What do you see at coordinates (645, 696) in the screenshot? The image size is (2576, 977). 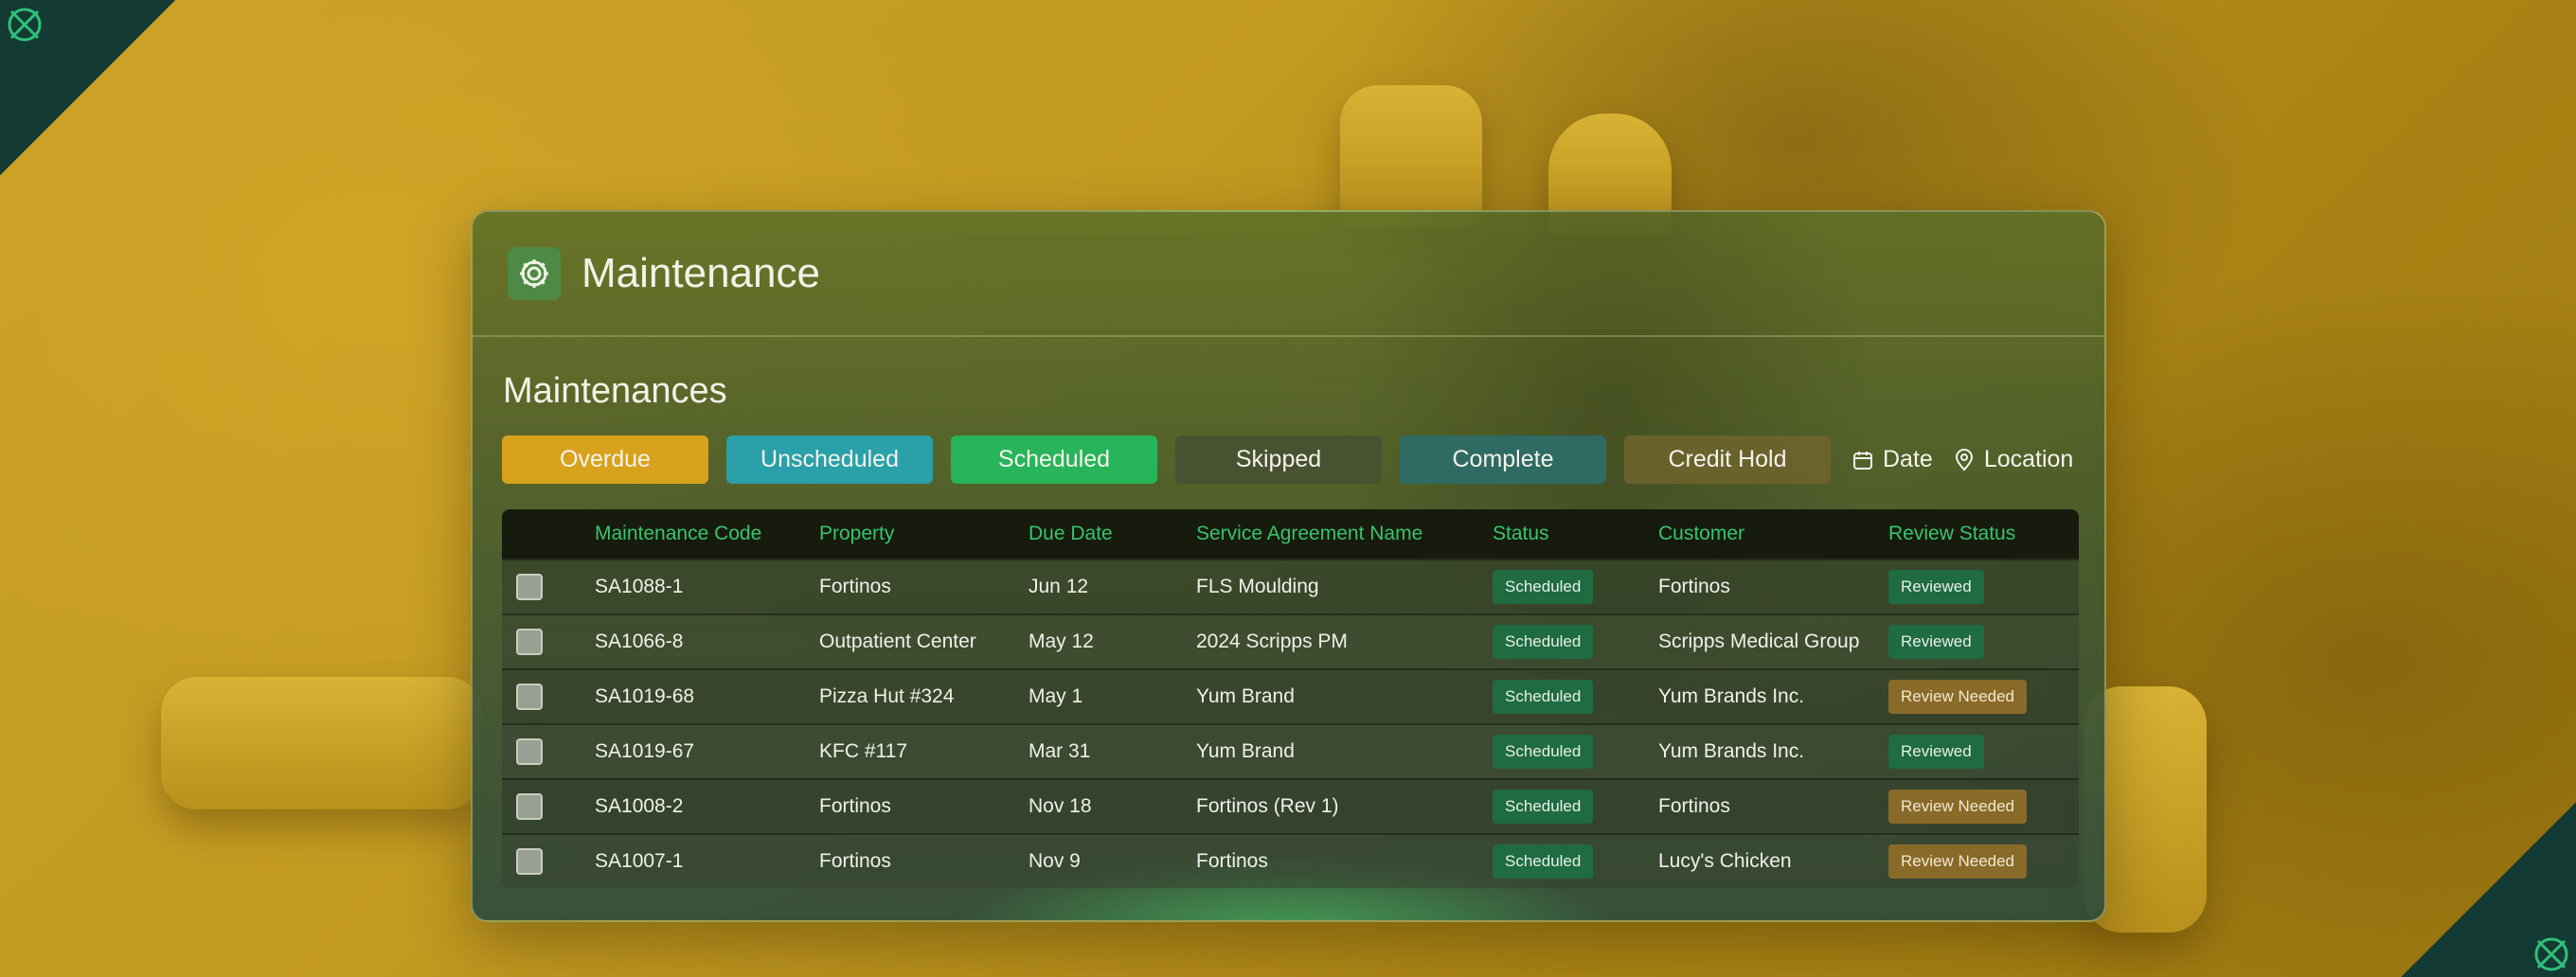 I see `maintenance-code: SA1019-68` at bounding box center [645, 696].